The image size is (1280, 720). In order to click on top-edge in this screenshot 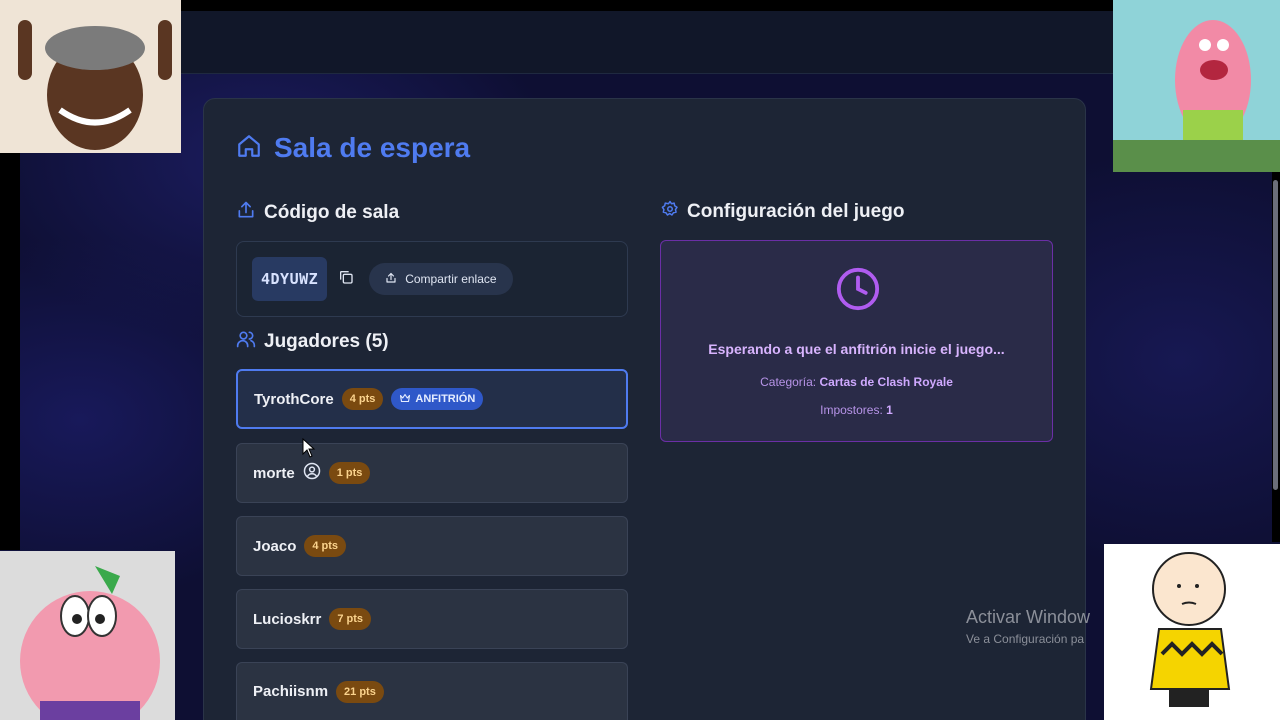, I will do `click(640, 5)`.